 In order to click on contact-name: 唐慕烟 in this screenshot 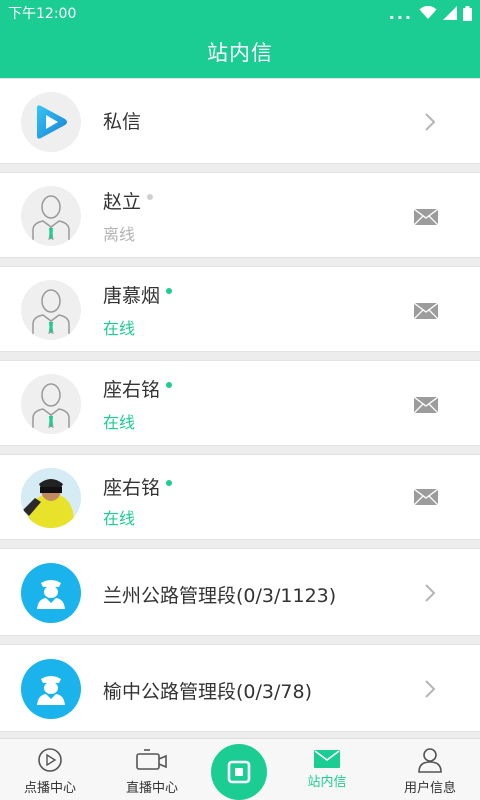, I will do `click(138, 294)`.